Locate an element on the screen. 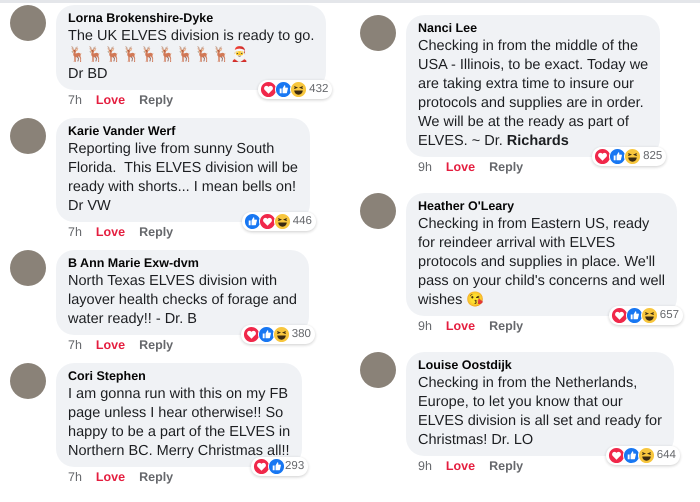 This screenshot has width=700, height=502. reactions-badge: 380 is located at coordinates (277, 334).